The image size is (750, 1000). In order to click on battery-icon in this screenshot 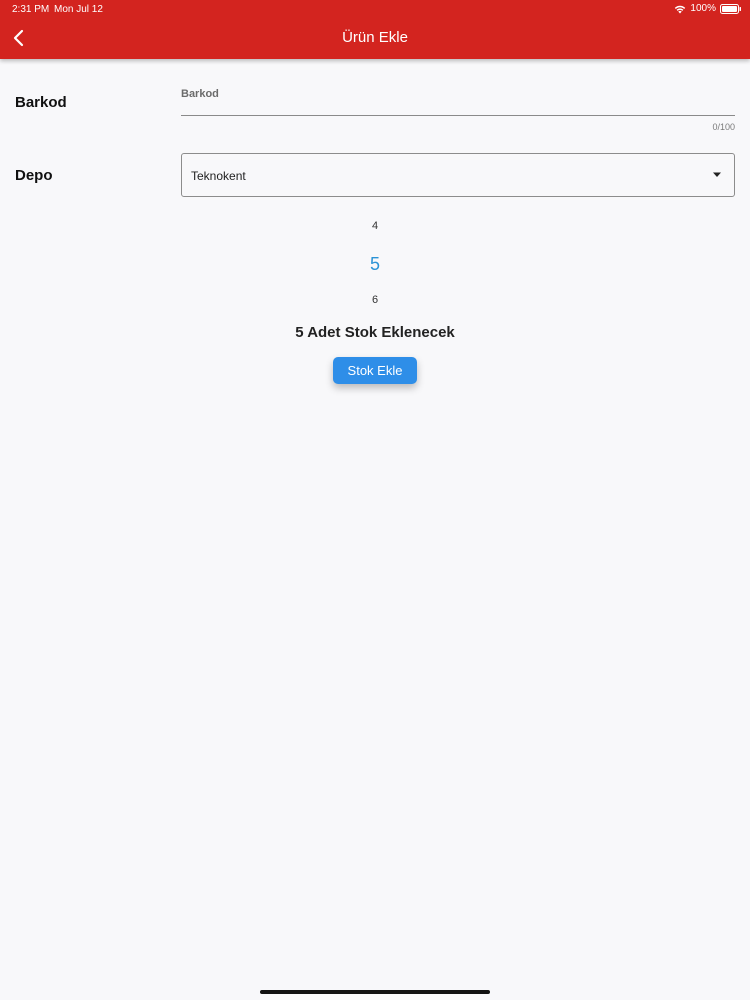, I will do `click(730, 8)`.